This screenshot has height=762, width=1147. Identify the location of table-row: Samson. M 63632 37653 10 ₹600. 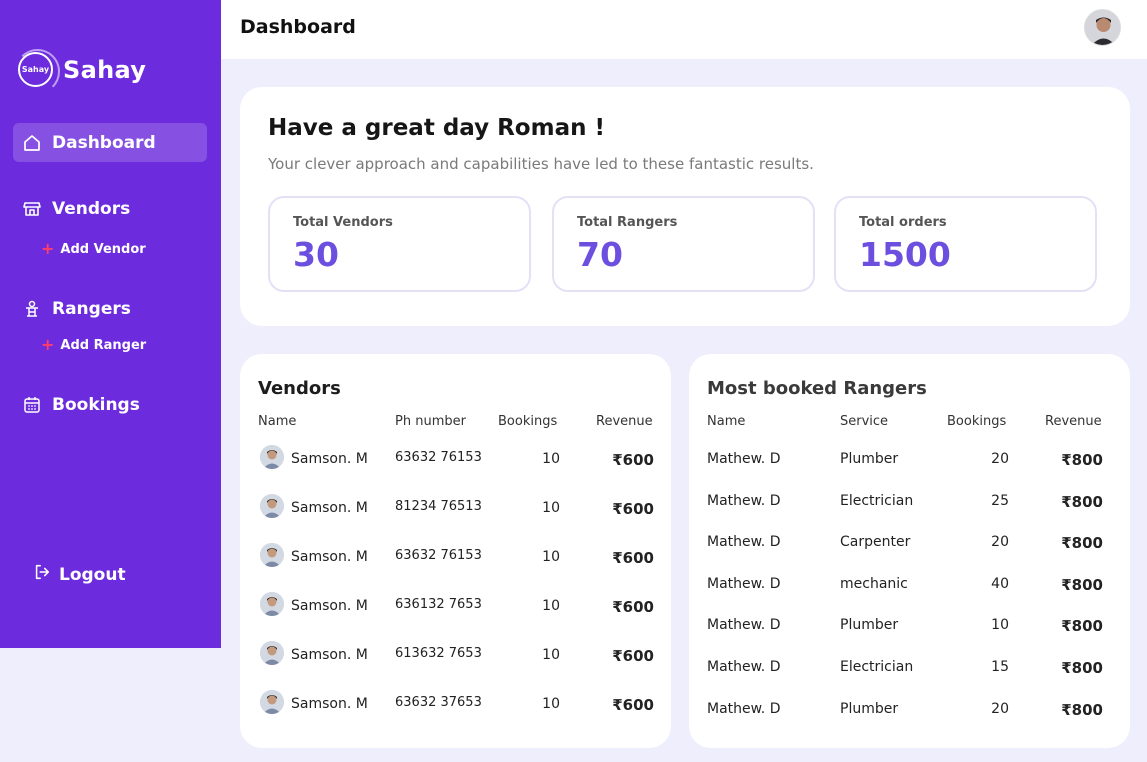
(455, 705).